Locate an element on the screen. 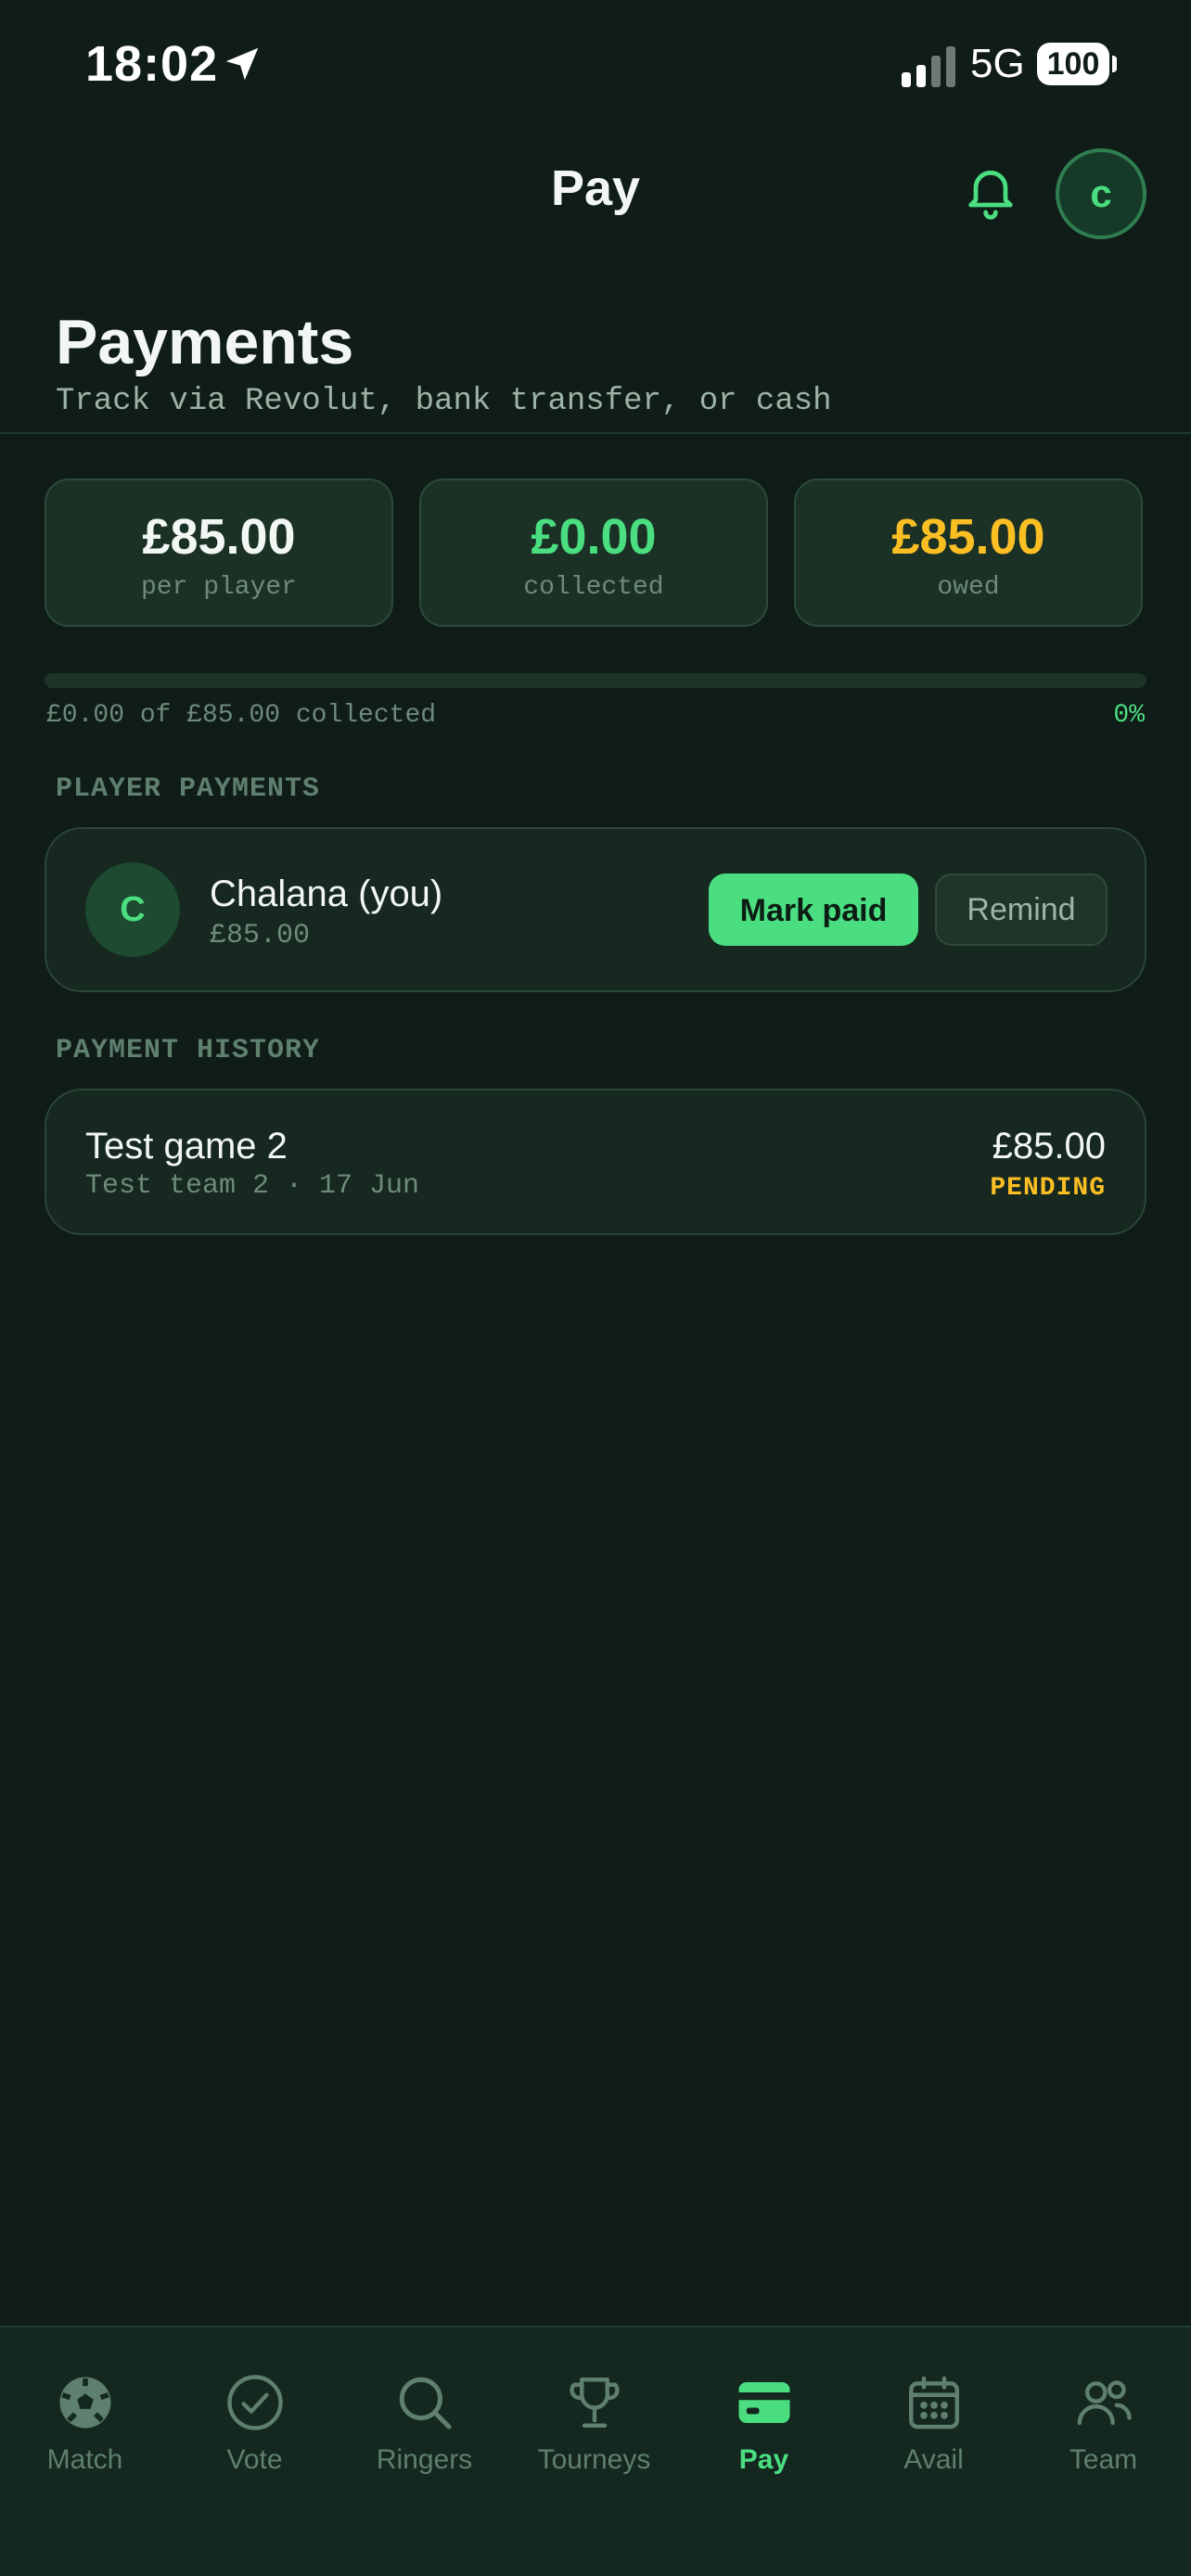  nav-item-avail: Avail is located at coordinates (933, 2424).